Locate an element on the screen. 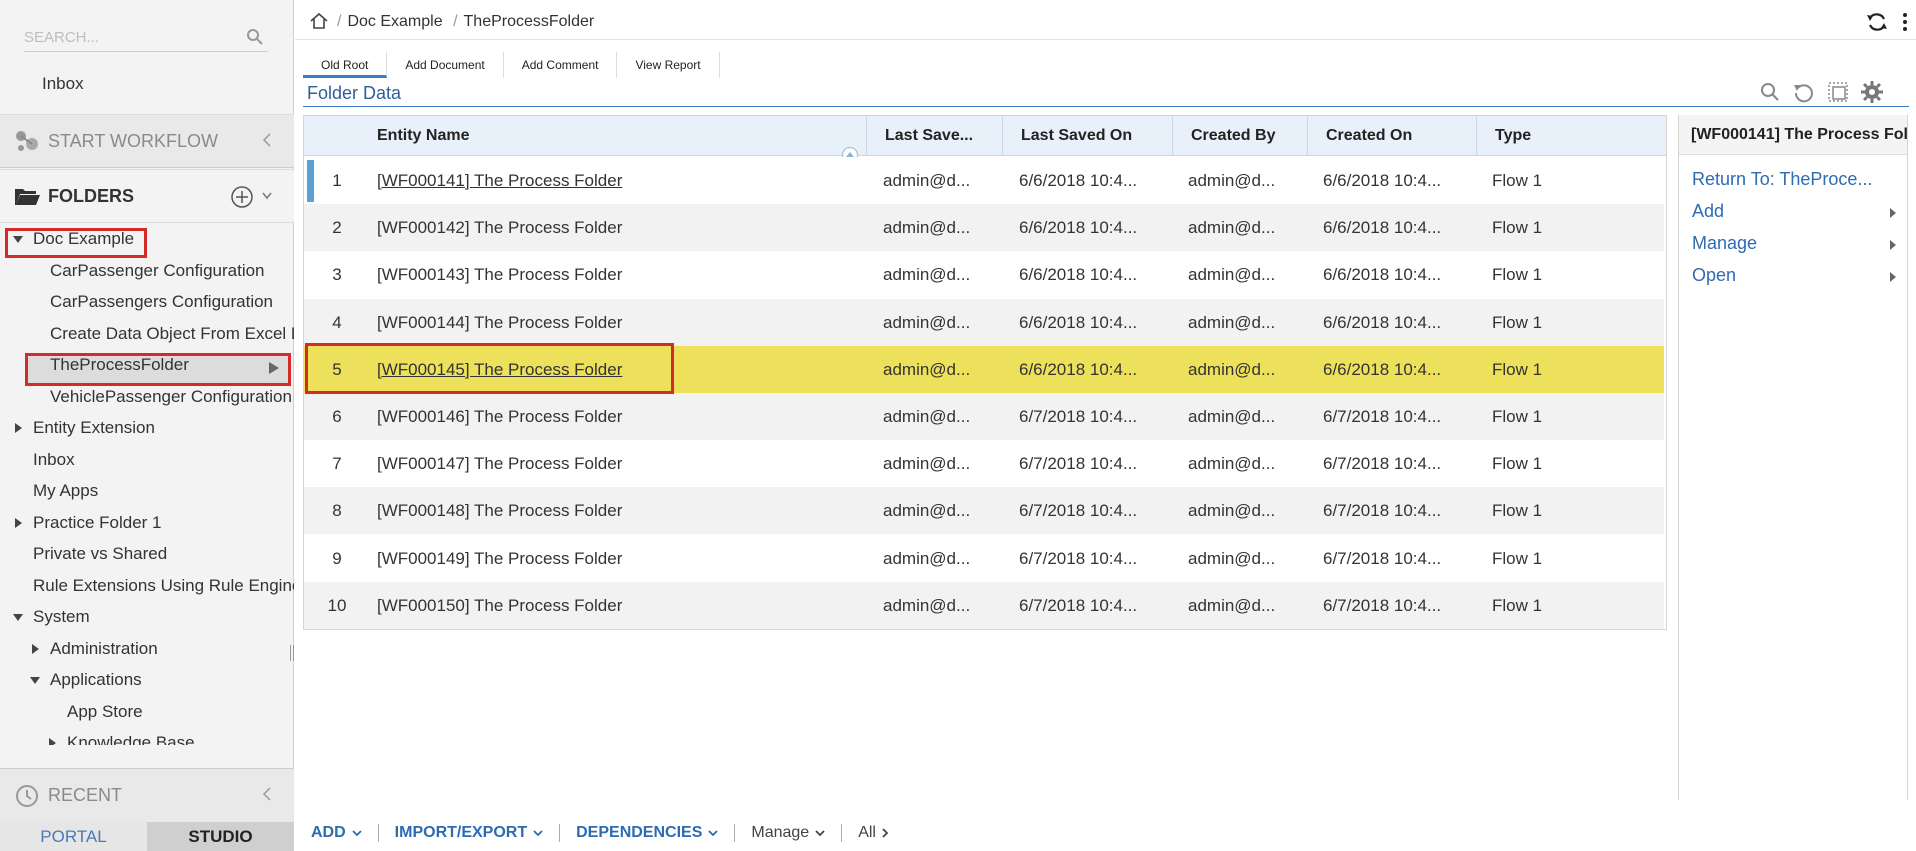 The image size is (1916, 851). more-vertical-icon is located at coordinates (1905, 22).